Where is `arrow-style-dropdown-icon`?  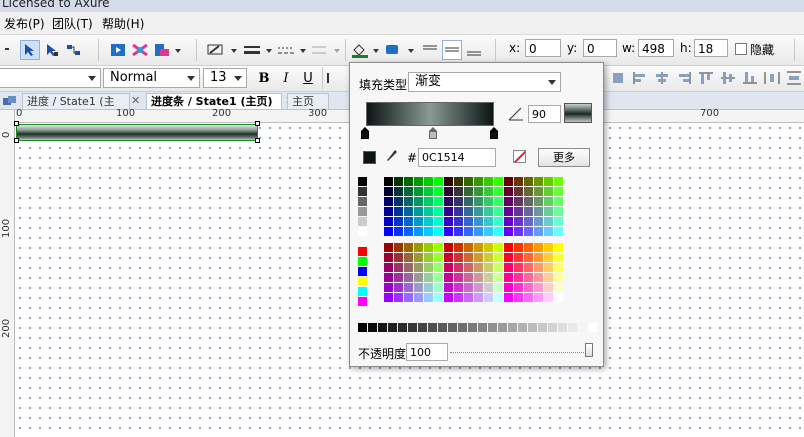
arrow-style-dropdown-icon is located at coordinates (337, 51).